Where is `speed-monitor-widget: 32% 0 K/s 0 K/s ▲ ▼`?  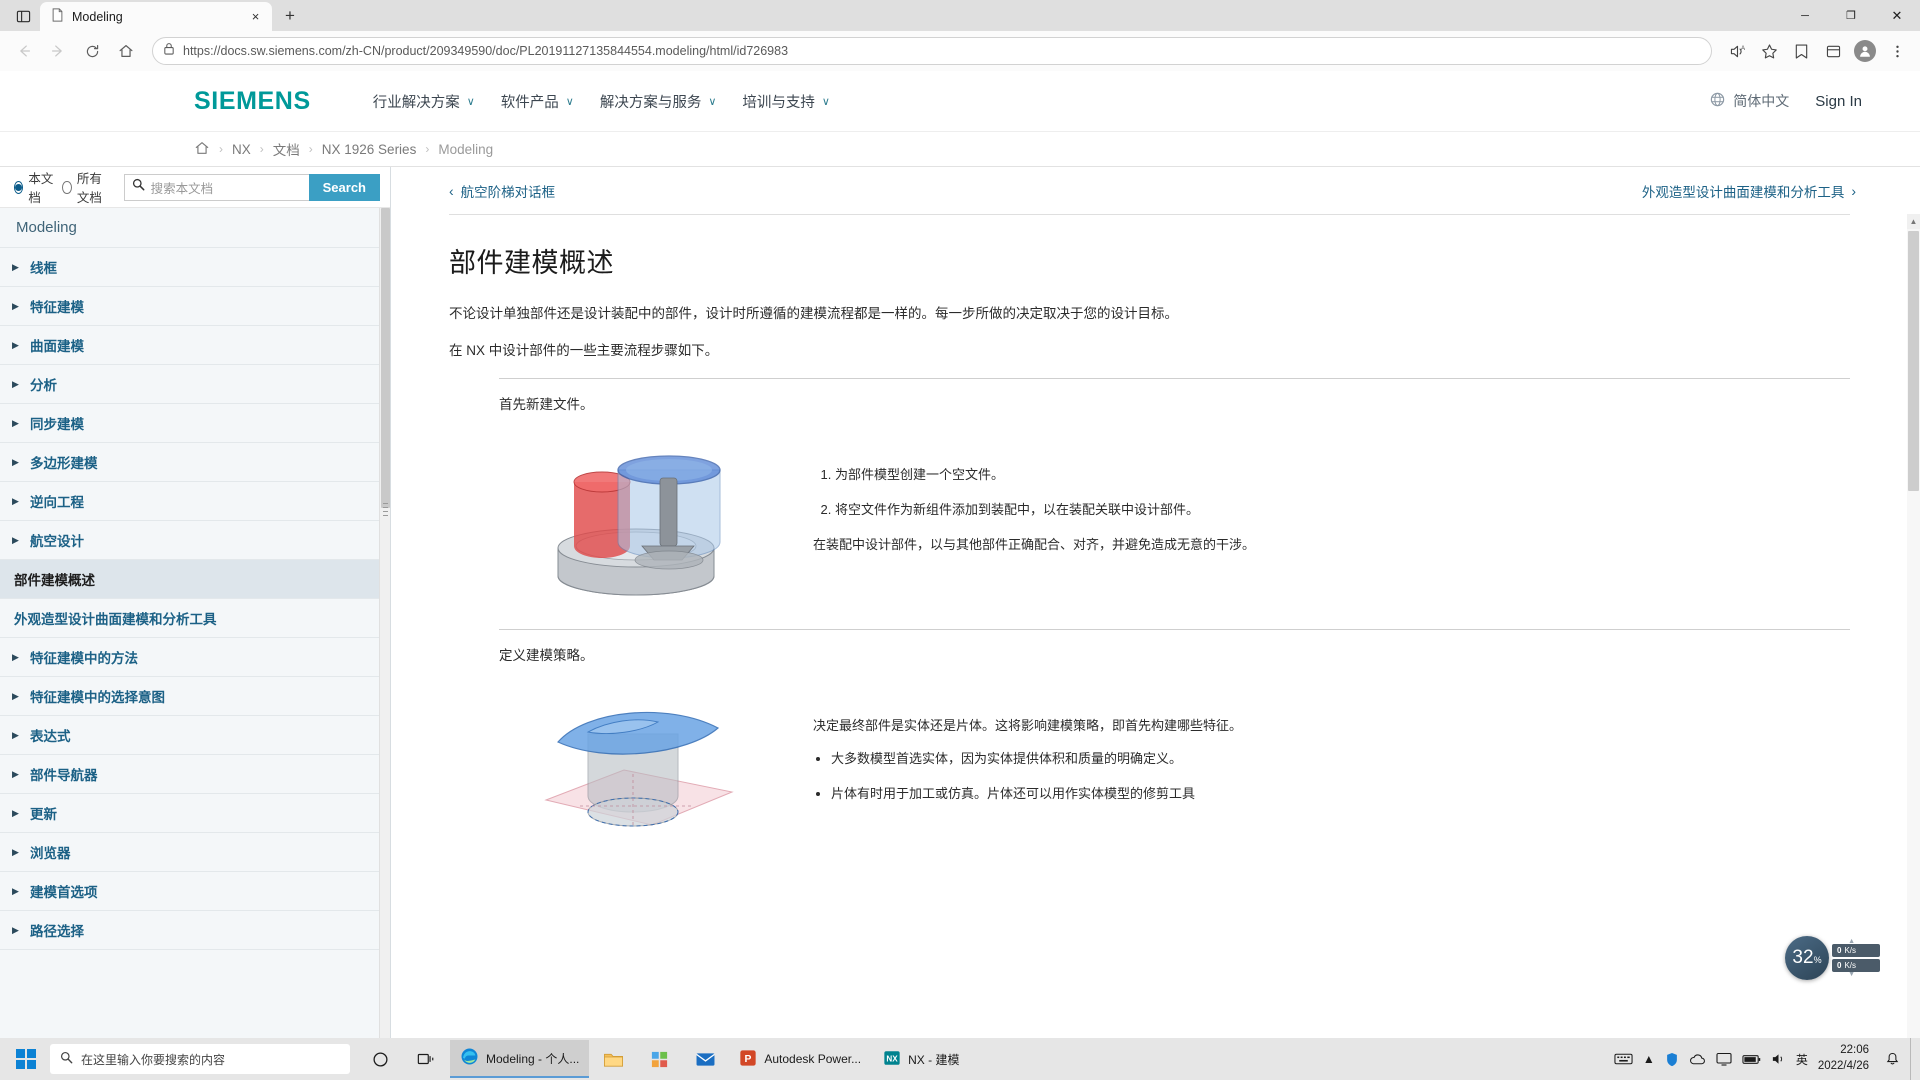
speed-monitor-widget: 32% 0 K/s 0 K/s ▲ ▼ is located at coordinates (1832, 958).